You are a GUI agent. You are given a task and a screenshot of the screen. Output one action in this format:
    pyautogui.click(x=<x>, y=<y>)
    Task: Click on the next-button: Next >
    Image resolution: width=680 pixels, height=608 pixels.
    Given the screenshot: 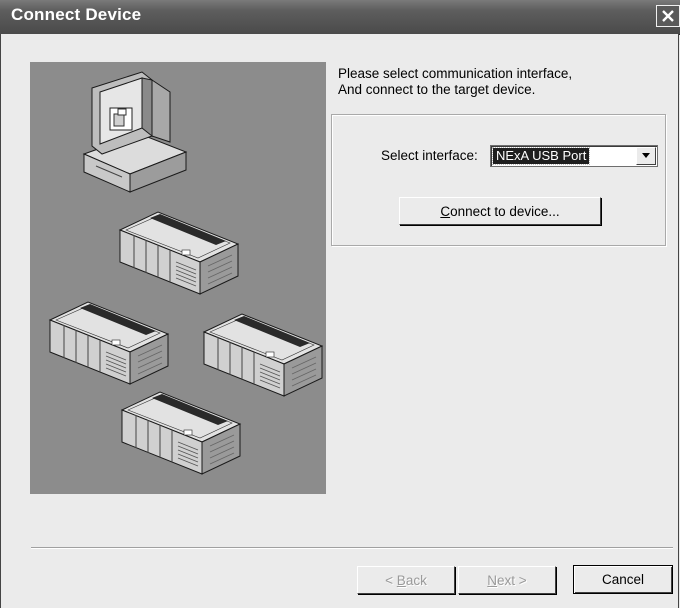 What is the action you would take?
    pyautogui.click(x=507, y=580)
    